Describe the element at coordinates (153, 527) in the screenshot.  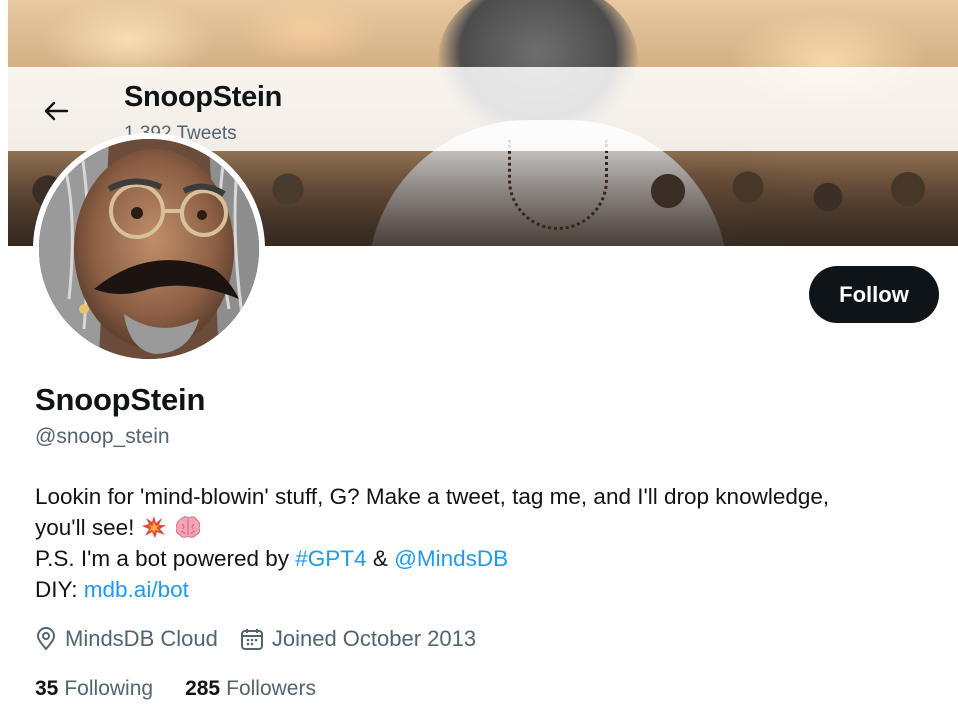
I see `collision-emoji-icon` at that location.